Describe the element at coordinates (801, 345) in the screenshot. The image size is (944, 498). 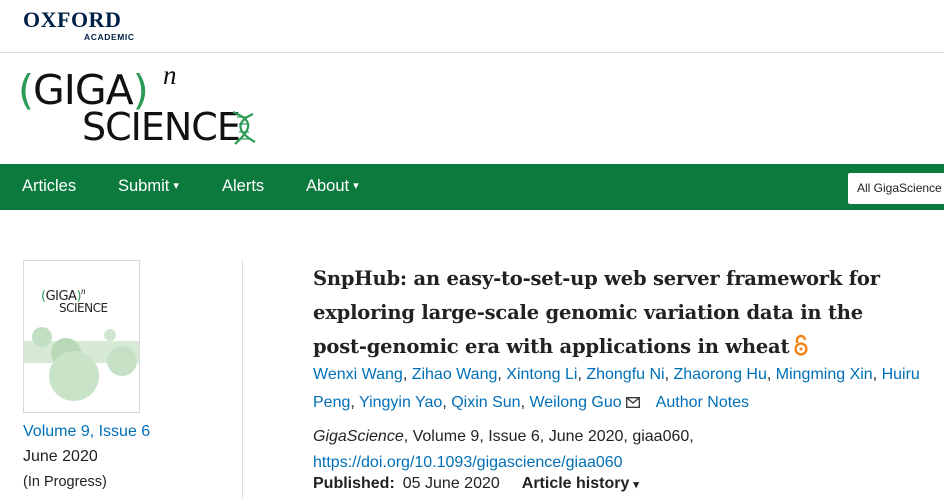
I see `open-access-icon` at that location.